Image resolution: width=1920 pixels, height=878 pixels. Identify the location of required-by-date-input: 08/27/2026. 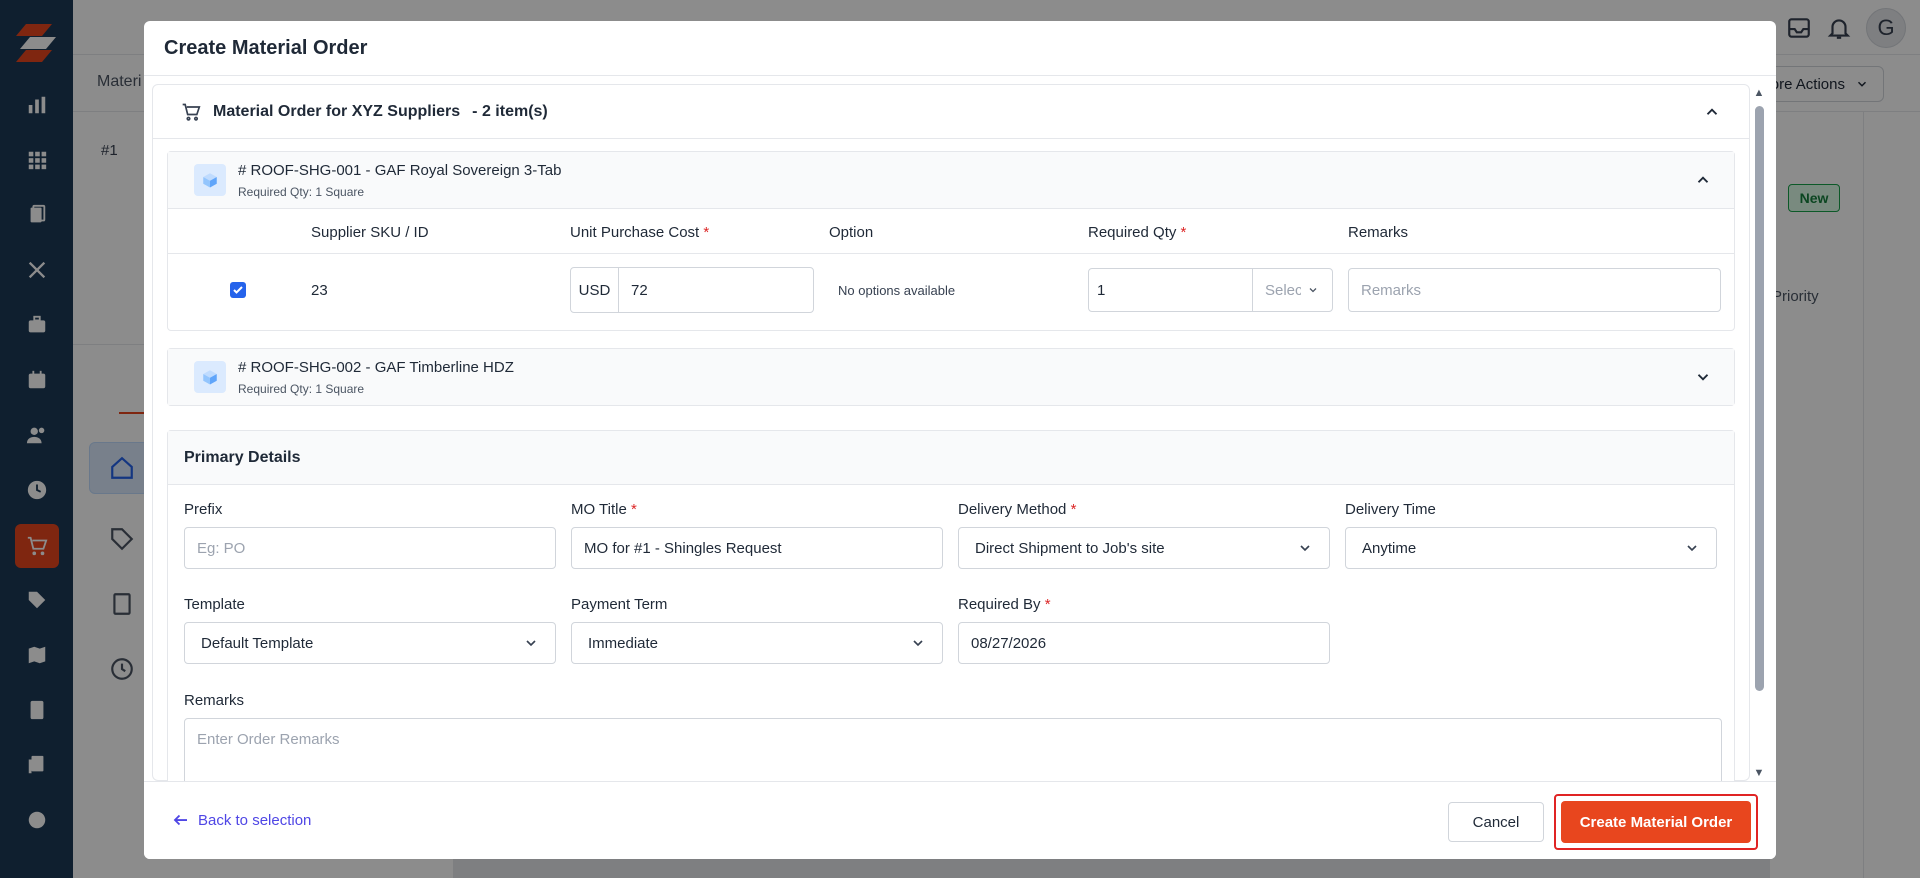
(1144, 643).